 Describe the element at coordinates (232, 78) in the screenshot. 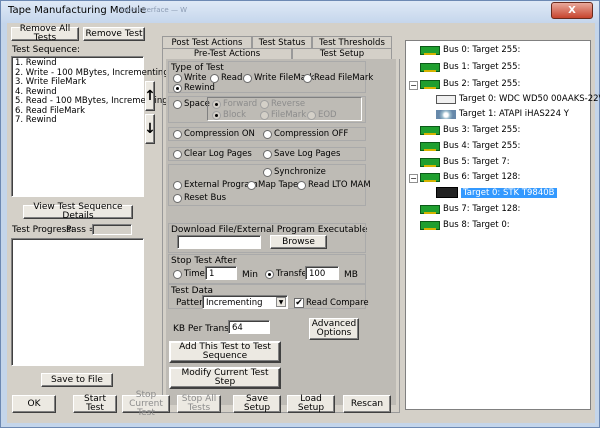

I see `radio-read-label: Read` at that location.